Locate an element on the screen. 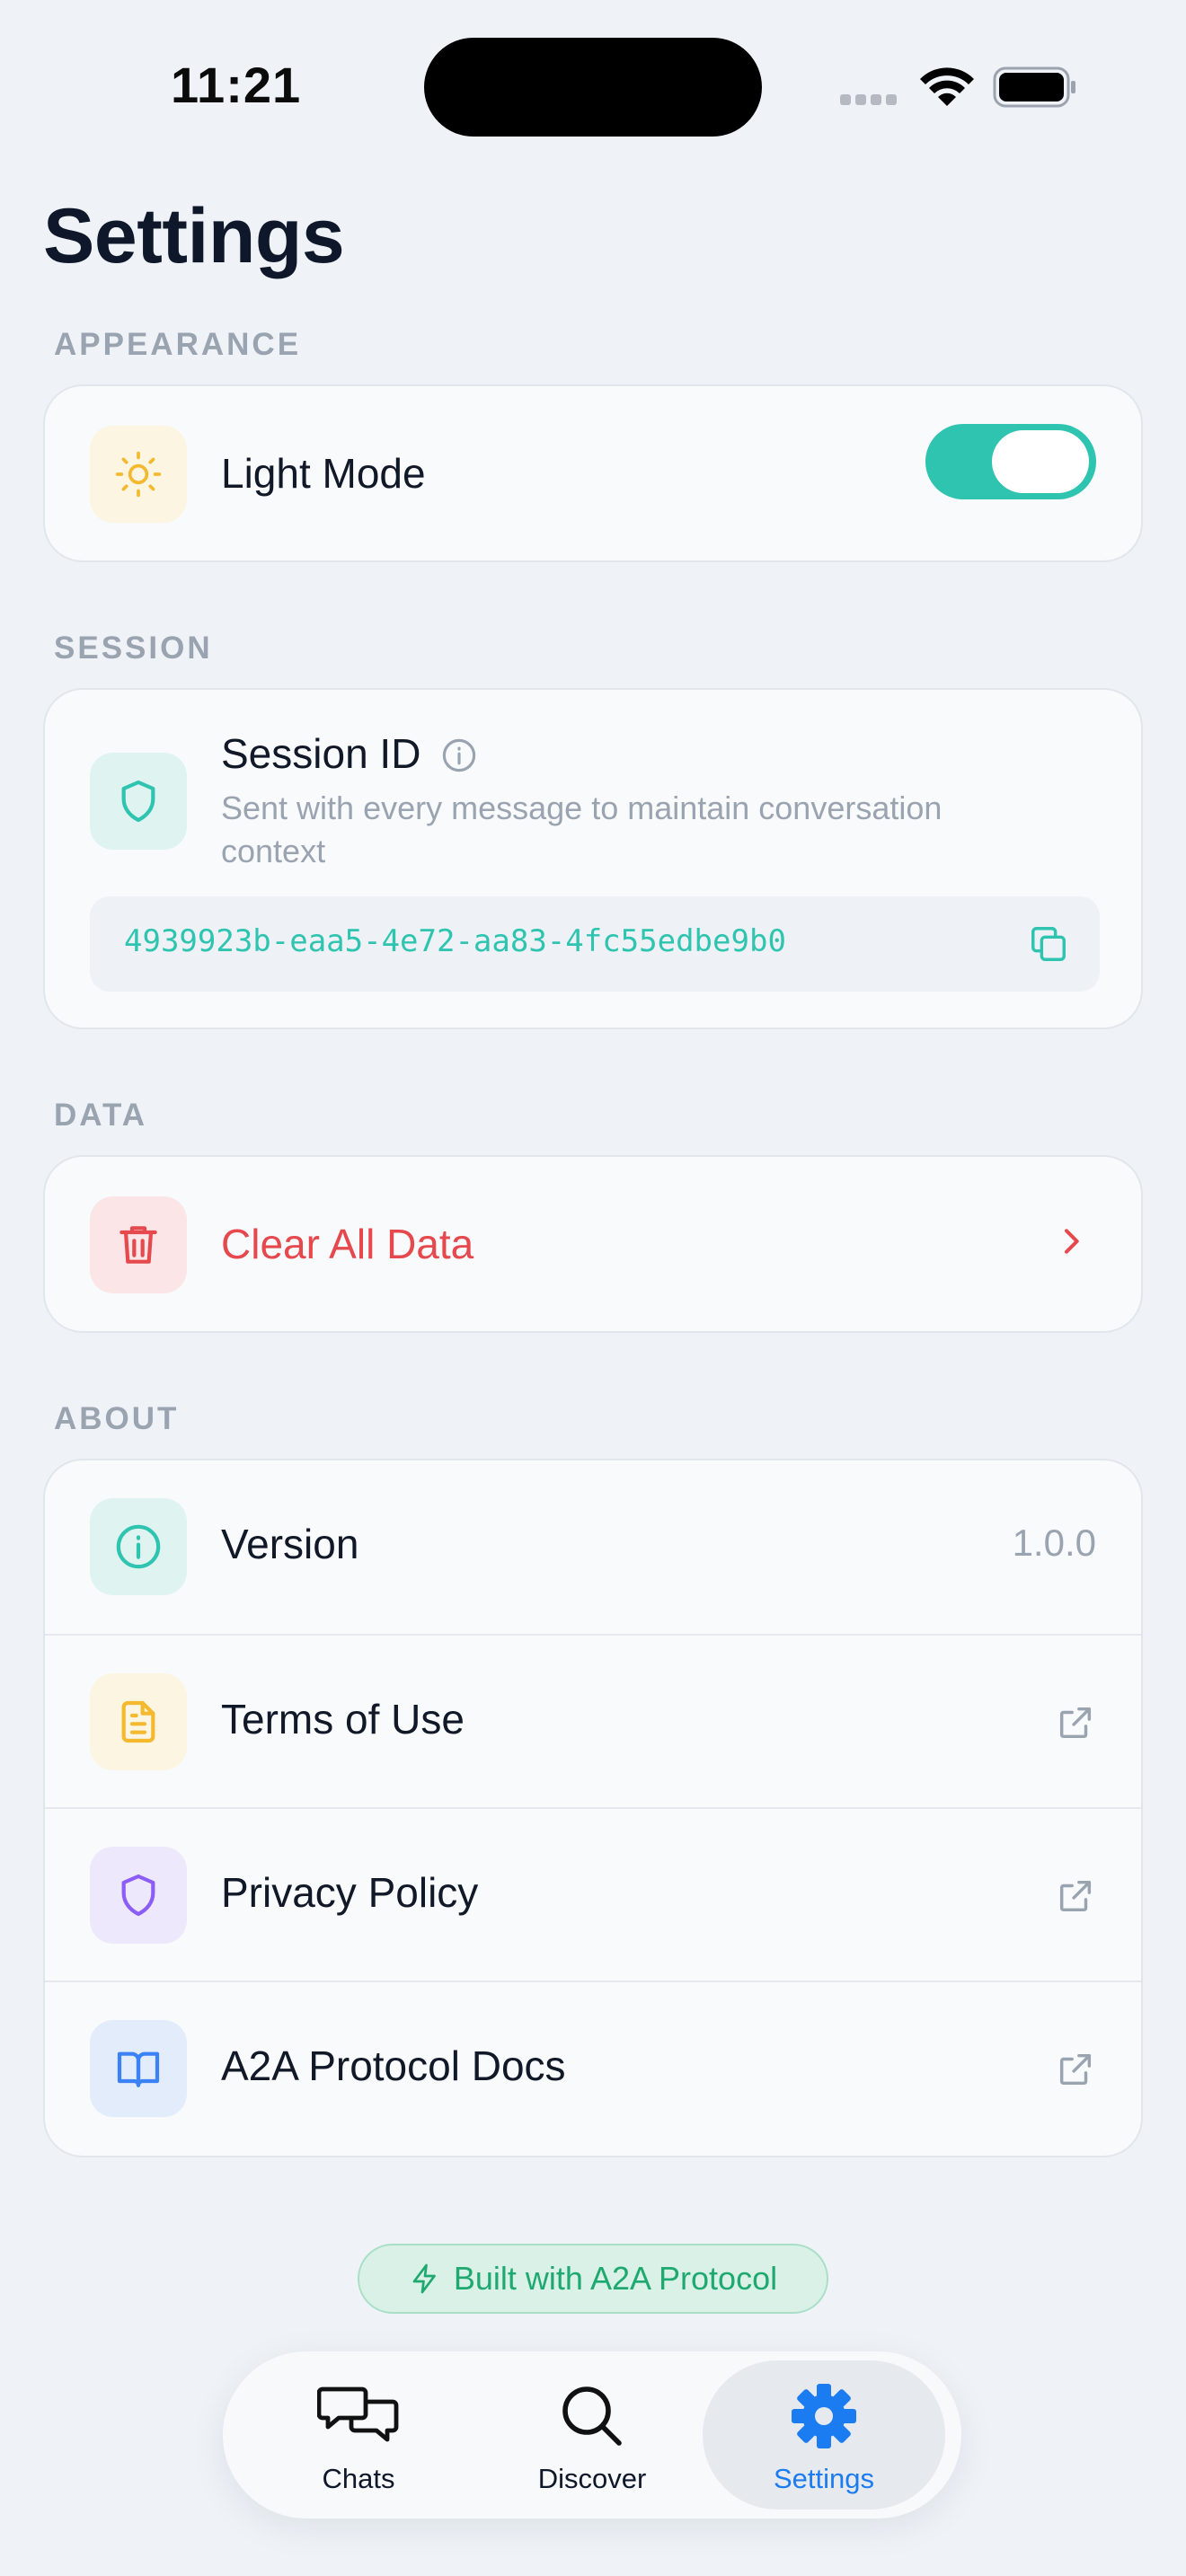 The width and height of the screenshot is (1186, 2576). light-mode-toggle is located at coordinates (1010, 461).